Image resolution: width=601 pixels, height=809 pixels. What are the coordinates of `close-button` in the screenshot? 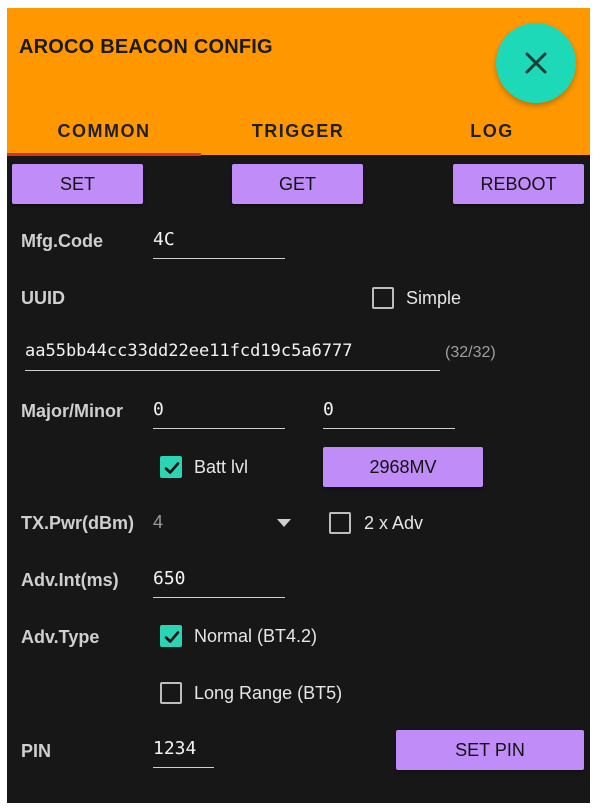 It's located at (536, 63).